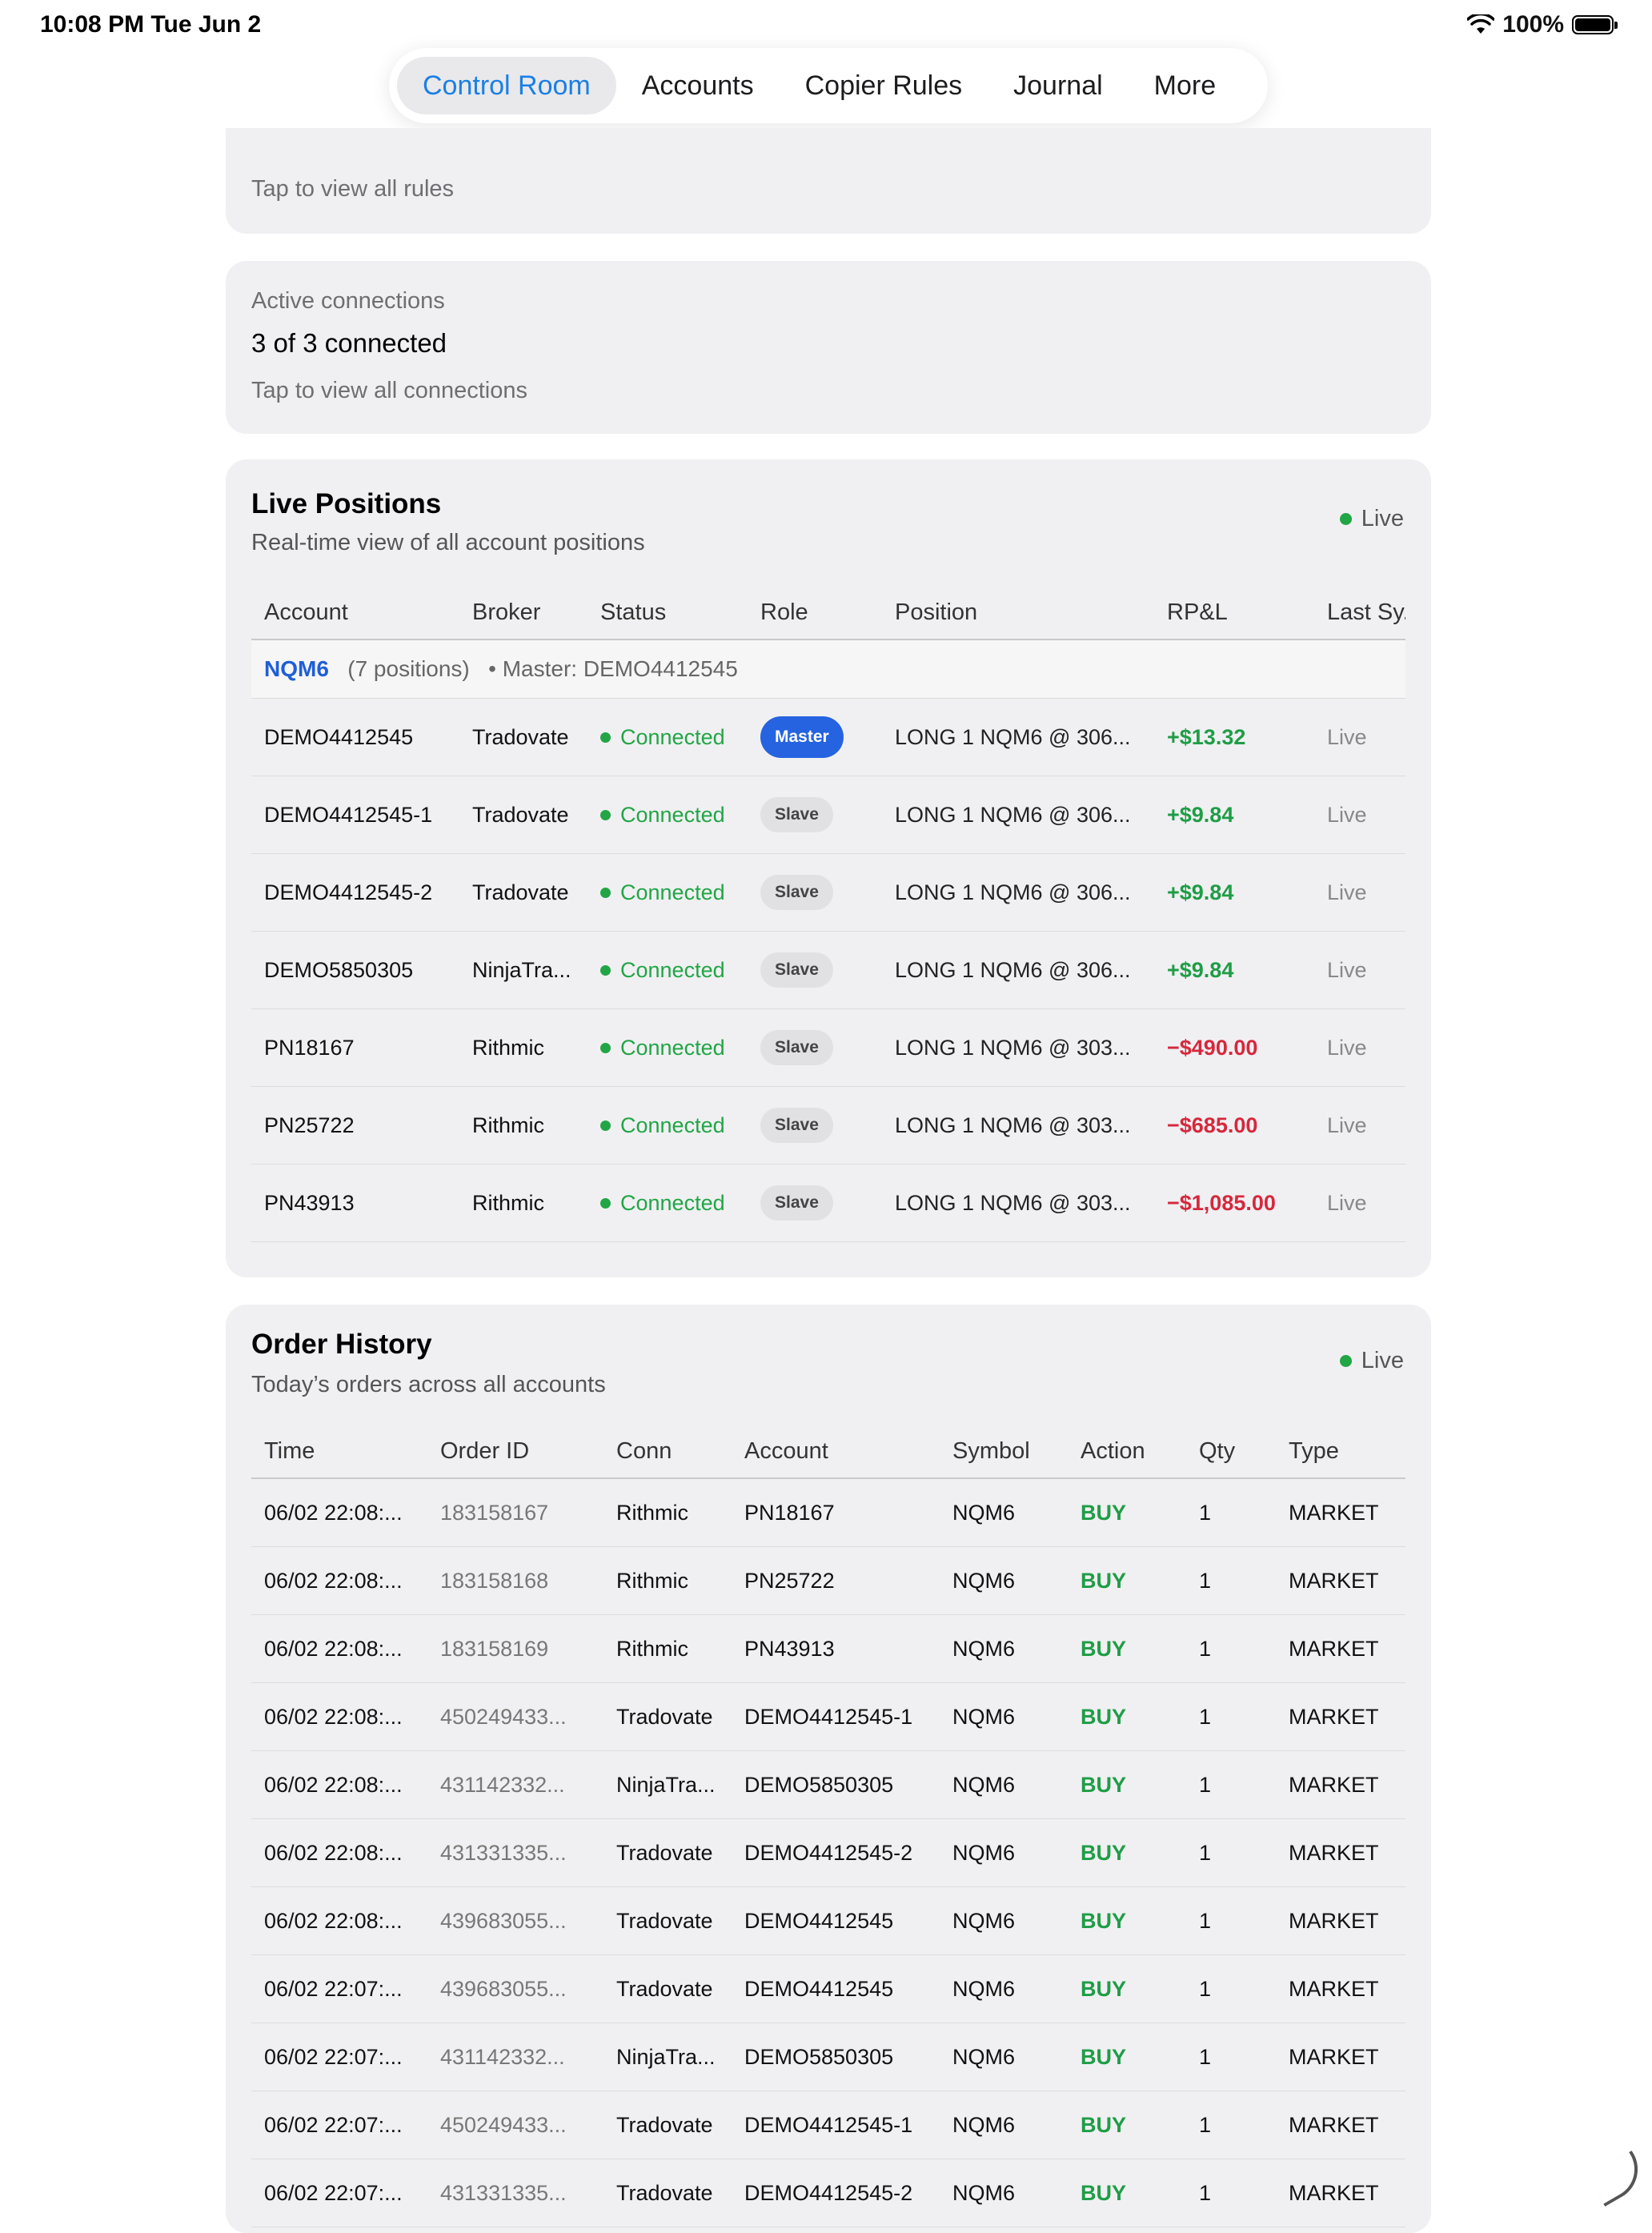  Describe the element at coordinates (836, 2057) in the screenshot. I see `account-cell: DEMO5850305` at that location.